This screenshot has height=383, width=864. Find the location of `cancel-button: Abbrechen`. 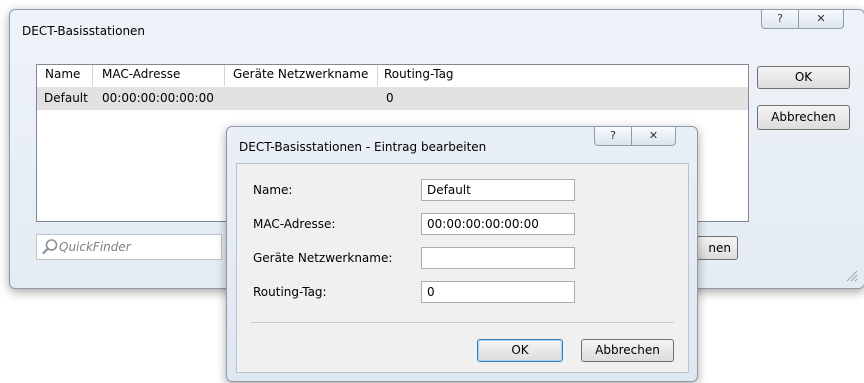

cancel-button: Abbrechen is located at coordinates (803, 117).